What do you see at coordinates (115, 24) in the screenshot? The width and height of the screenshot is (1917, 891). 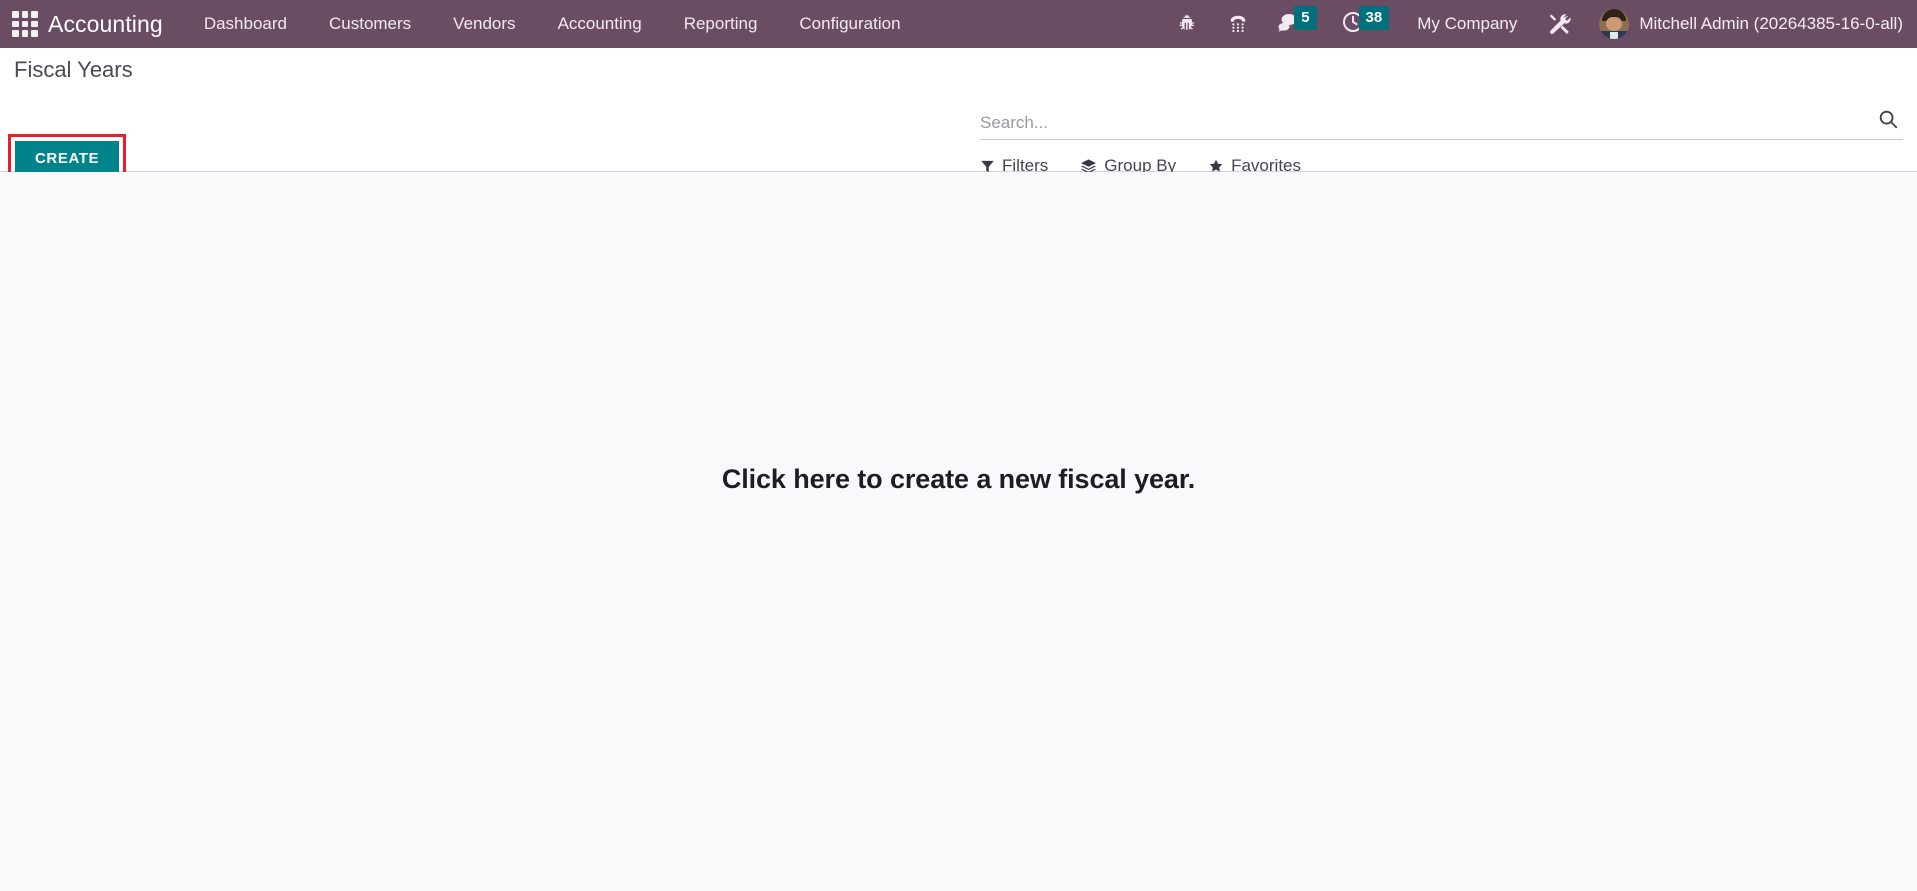 I see `app-brand-accounting: Accounting` at bounding box center [115, 24].